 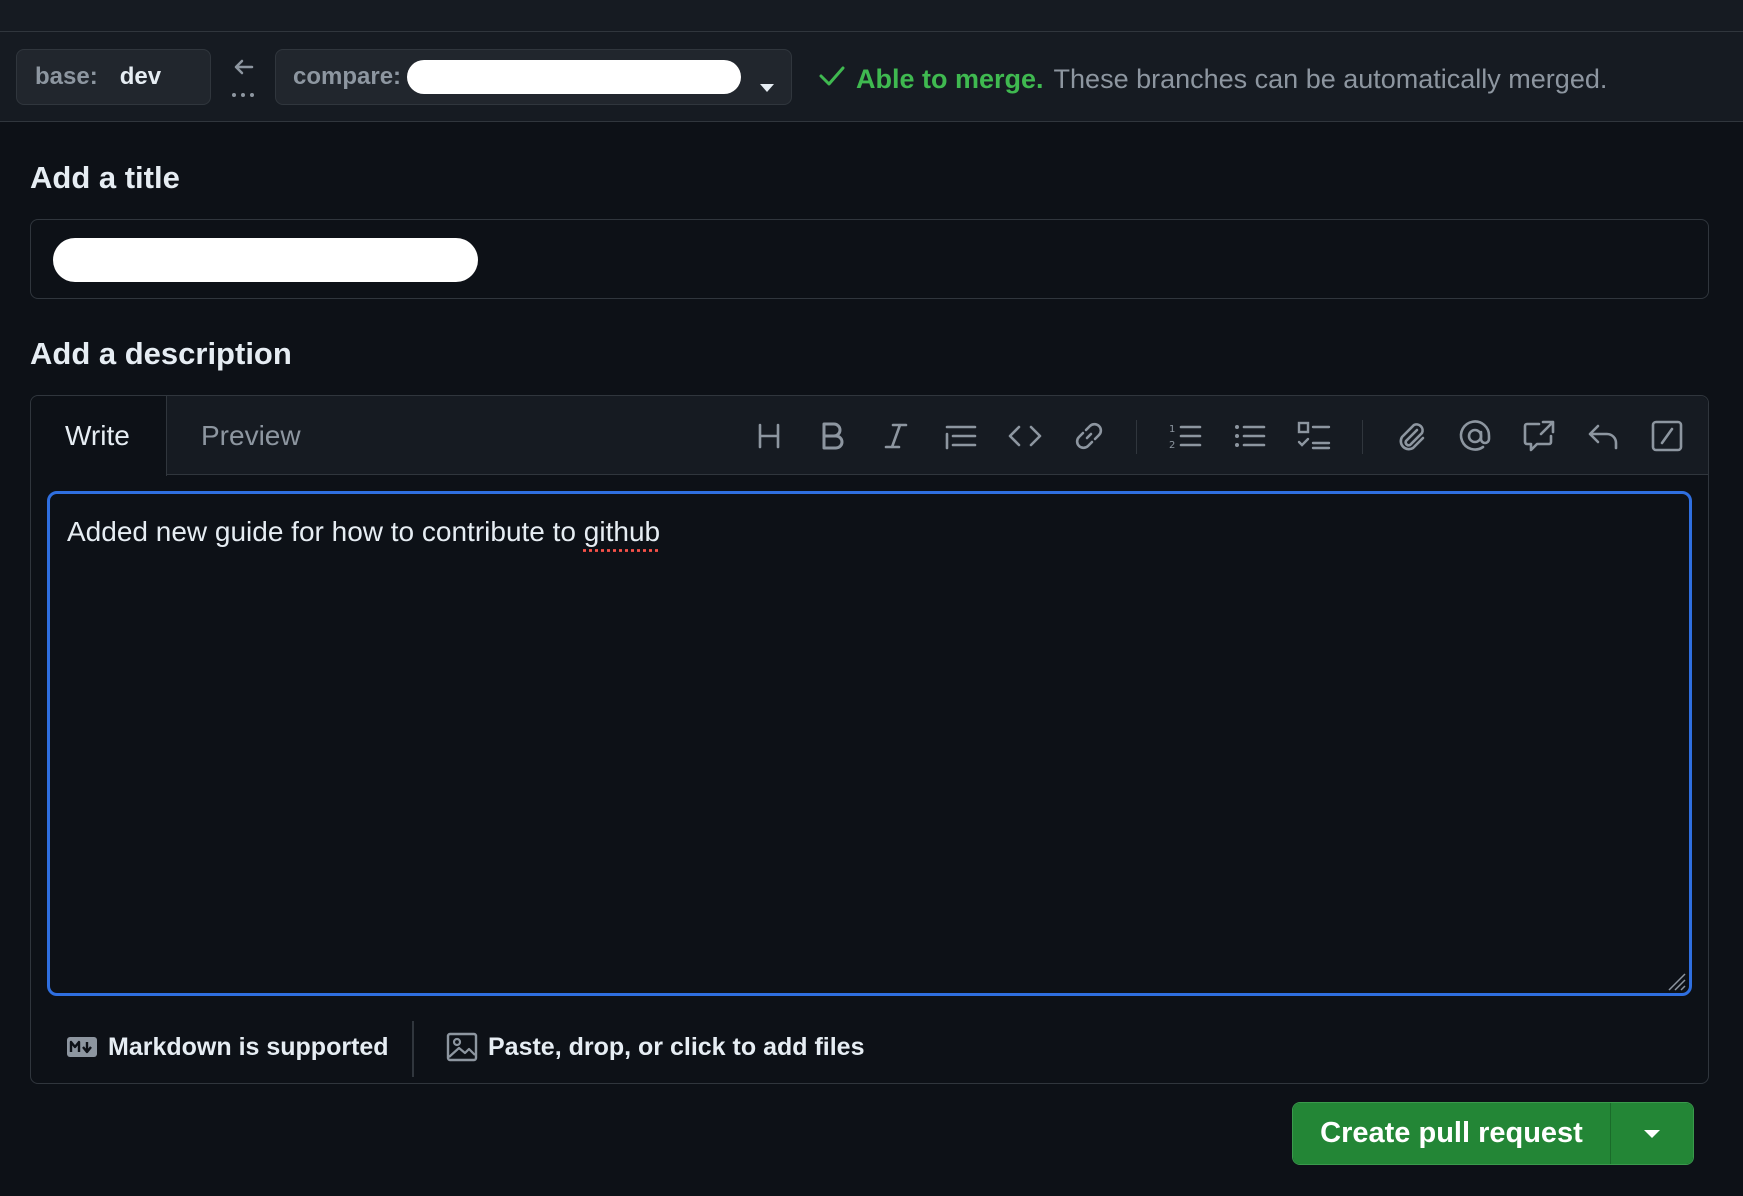 What do you see at coordinates (622, 531) in the screenshot?
I see `misspelled-word: github` at bounding box center [622, 531].